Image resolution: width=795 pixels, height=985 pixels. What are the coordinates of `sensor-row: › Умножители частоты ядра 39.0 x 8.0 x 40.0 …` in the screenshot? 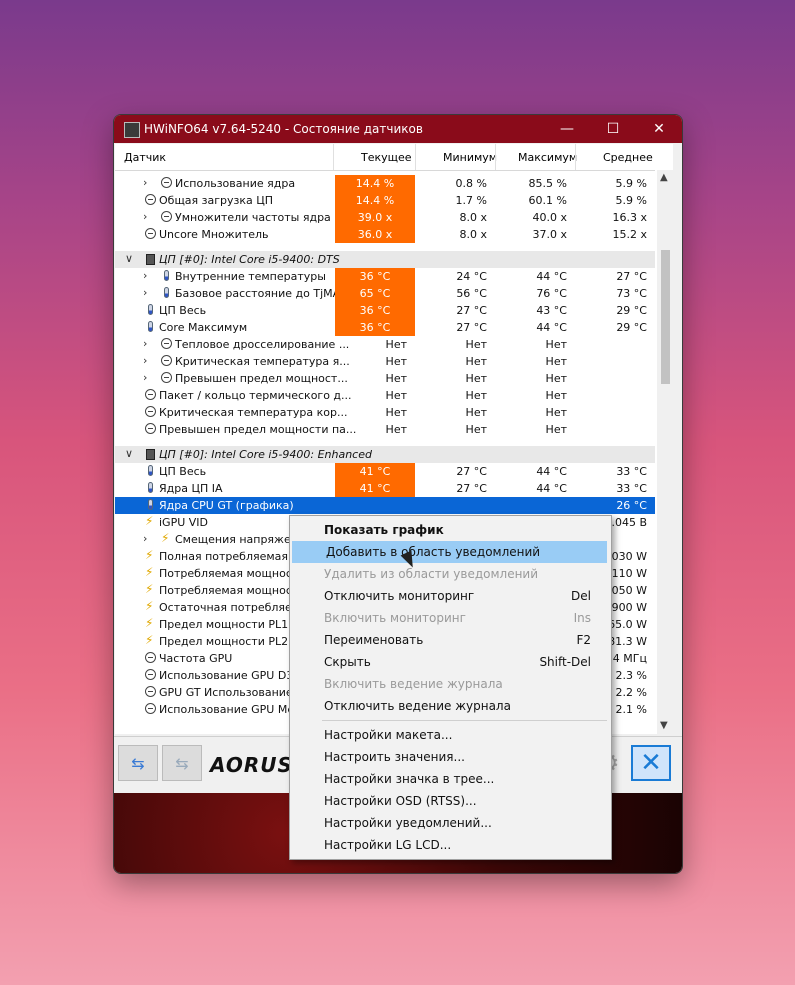 It's located at (385, 217).